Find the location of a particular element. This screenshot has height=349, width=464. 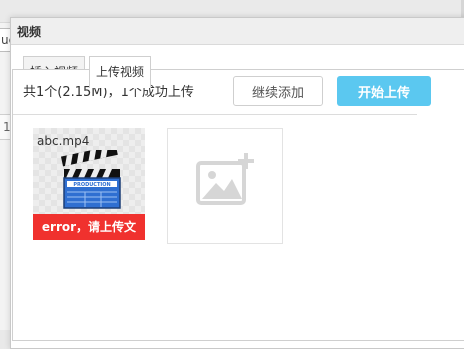

tab-upload-video: 上传视频 is located at coordinates (120, 72).